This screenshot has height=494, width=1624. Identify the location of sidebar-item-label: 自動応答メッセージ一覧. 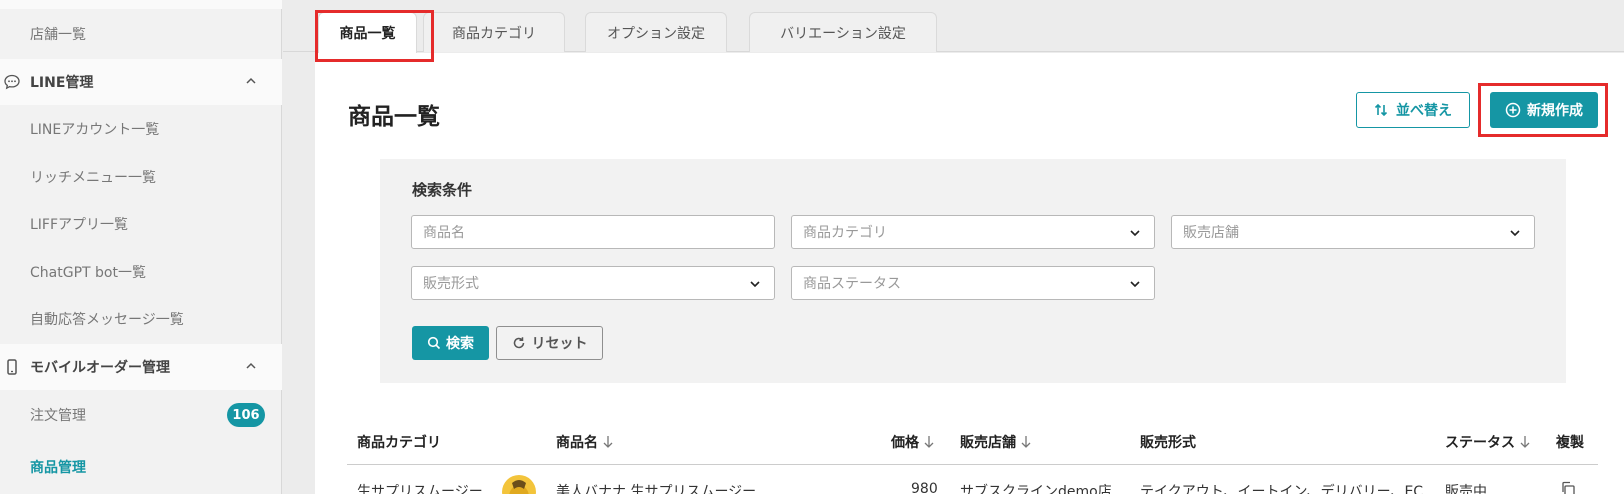
(107, 320).